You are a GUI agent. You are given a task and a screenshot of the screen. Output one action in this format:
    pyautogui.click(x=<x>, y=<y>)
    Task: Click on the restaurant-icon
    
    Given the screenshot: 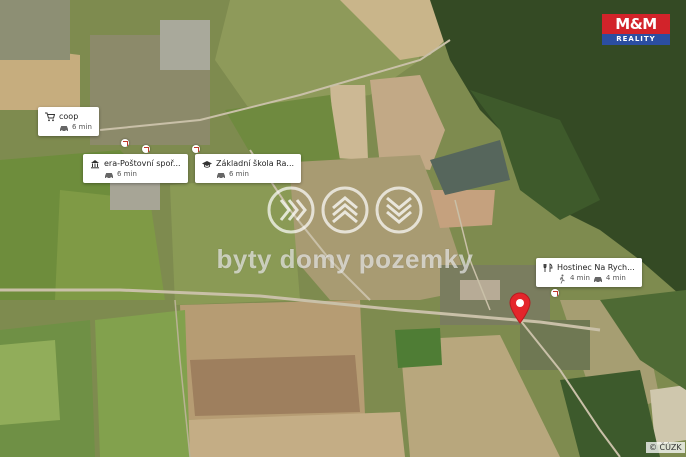 What is the action you would take?
    pyautogui.click(x=548, y=267)
    